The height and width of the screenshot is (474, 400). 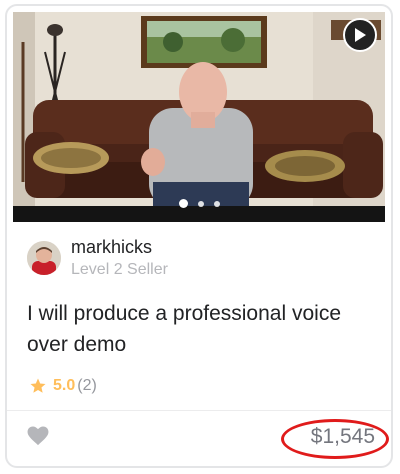 I want to click on gig-price: $1,545, so click(x=342, y=436).